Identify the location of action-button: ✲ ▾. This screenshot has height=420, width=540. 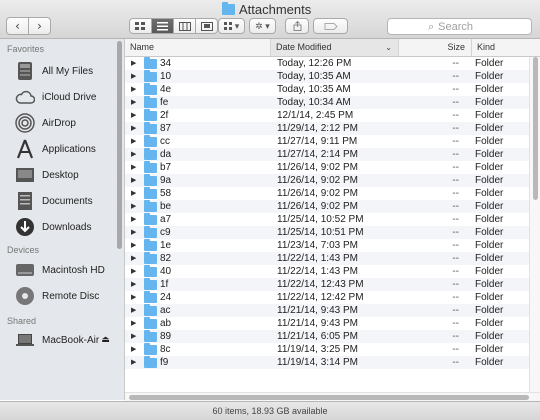
(262, 26).